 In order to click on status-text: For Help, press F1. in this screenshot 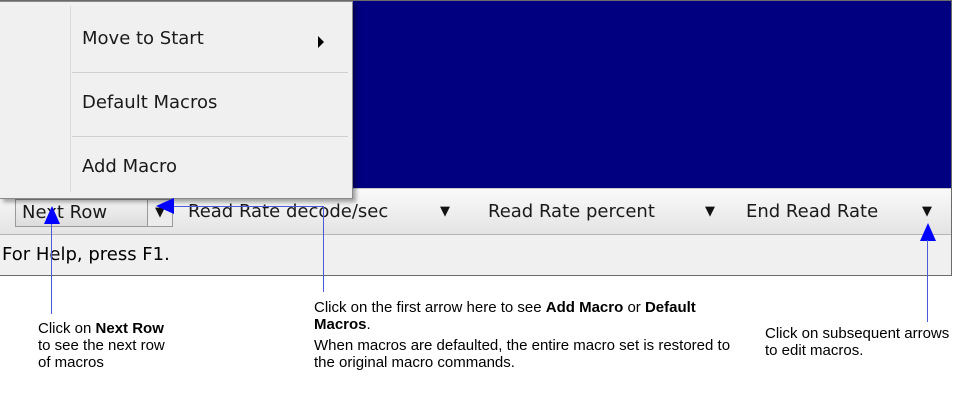, I will do `click(86, 254)`.